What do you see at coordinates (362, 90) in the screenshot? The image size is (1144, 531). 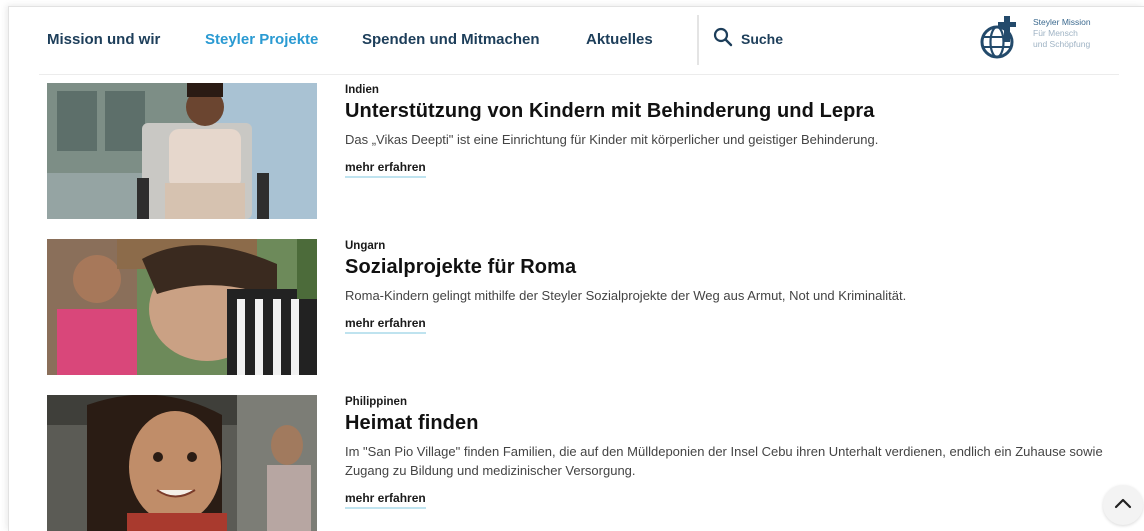 I see `project-country: Indien` at bounding box center [362, 90].